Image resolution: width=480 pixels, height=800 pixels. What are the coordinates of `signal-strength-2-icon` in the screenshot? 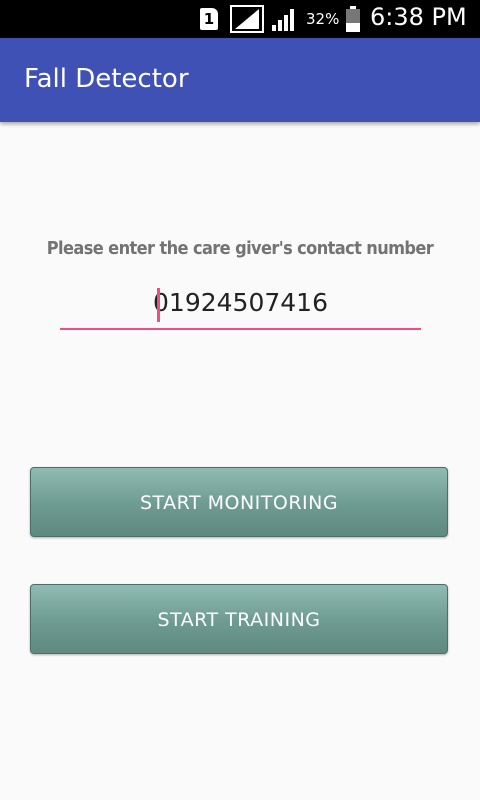 It's located at (283, 20).